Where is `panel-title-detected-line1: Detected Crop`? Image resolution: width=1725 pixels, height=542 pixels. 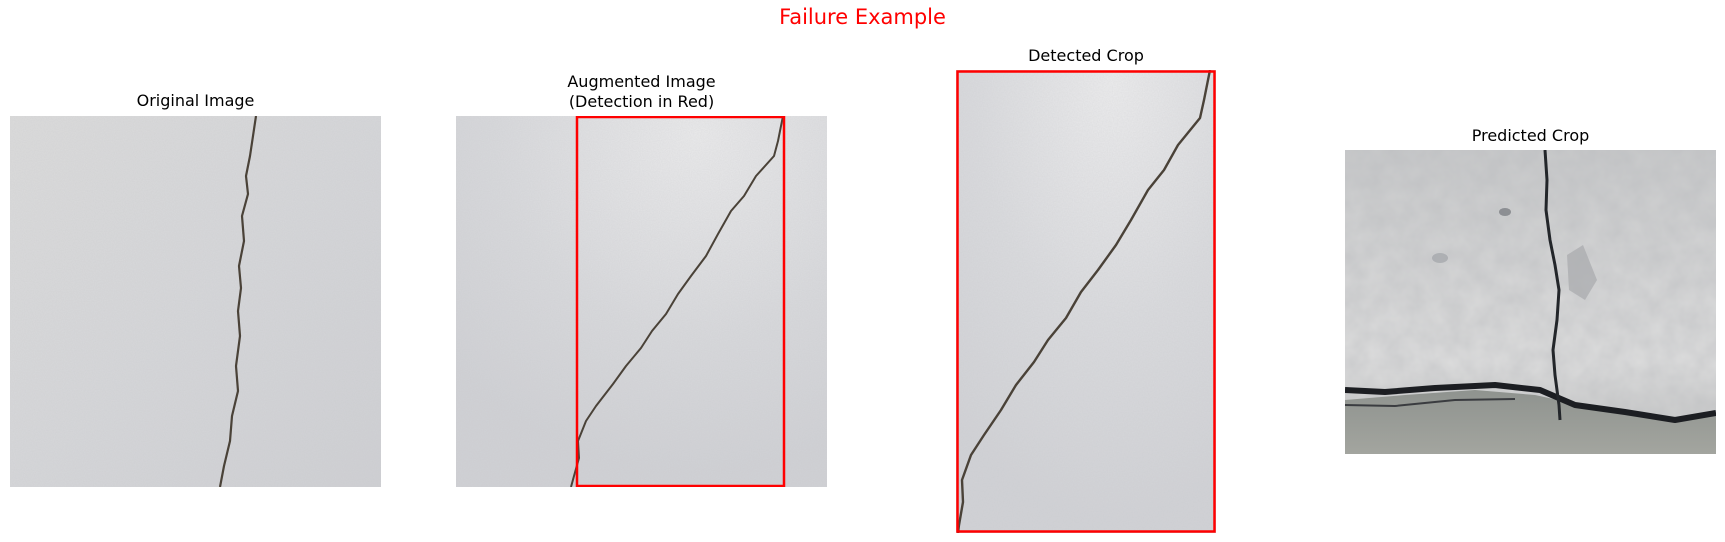 panel-title-detected-line1: Detected Crop is located at coordinates (1086, 55).